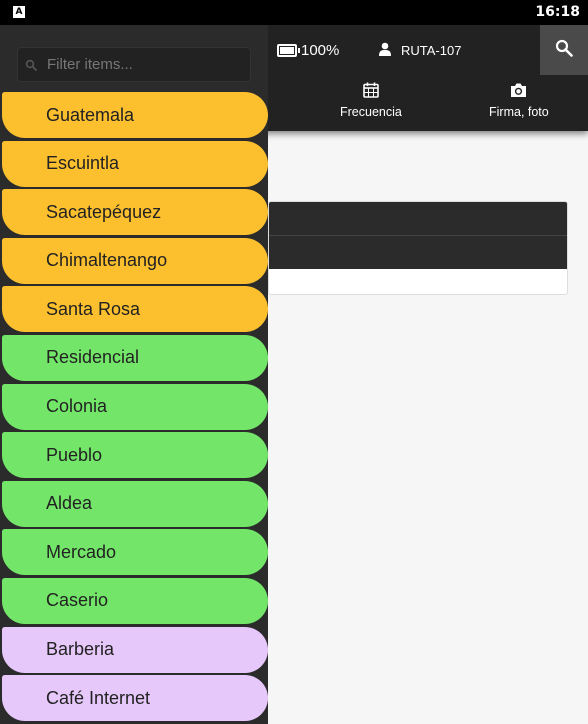 The image size is (588, 724). I want to click on drawer-item-label: Colonia, so click(77, 406).